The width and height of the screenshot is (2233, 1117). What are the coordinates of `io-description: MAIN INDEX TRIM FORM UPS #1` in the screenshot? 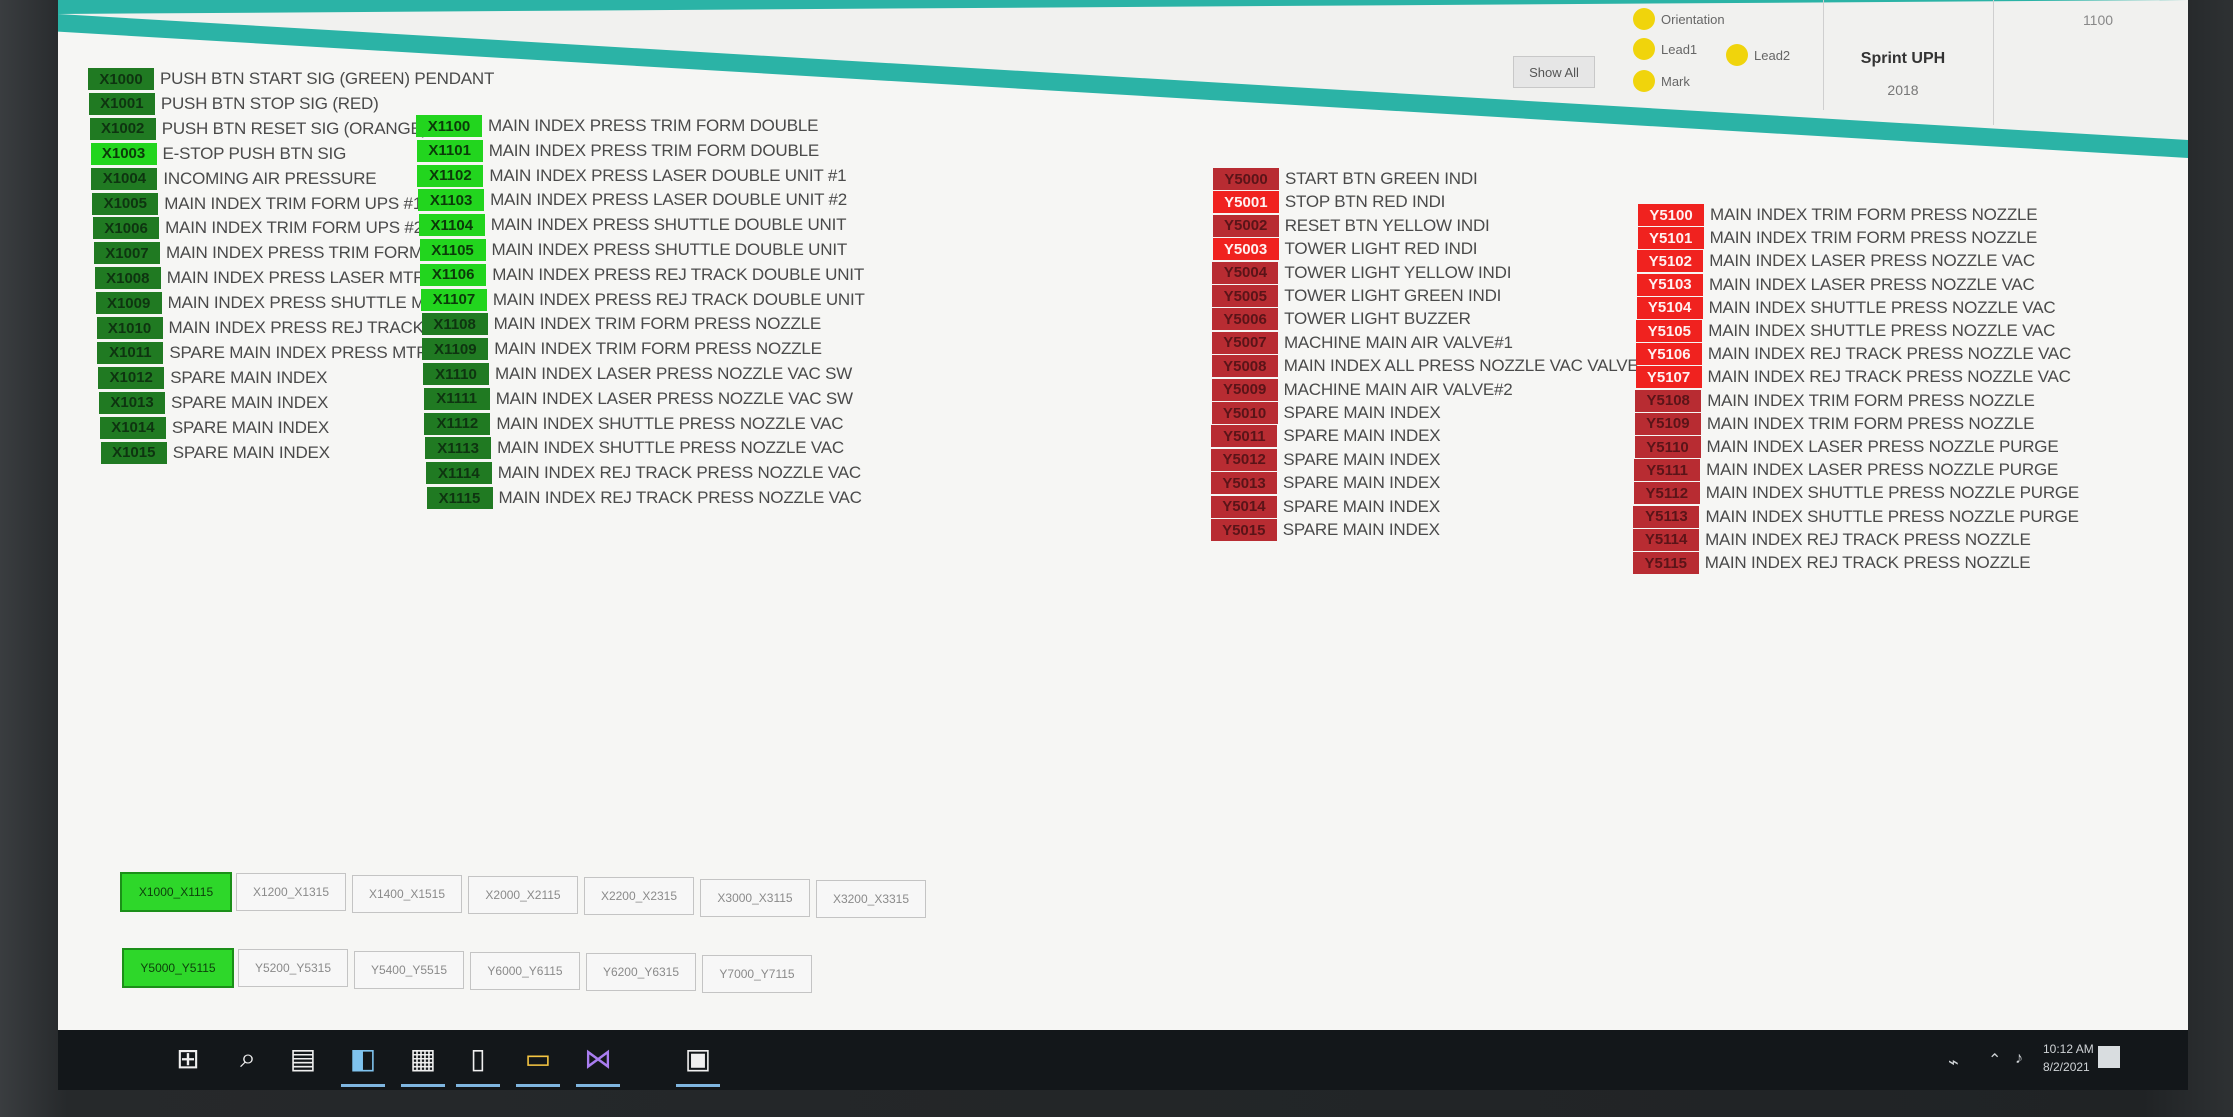 It's located at (293, 203).